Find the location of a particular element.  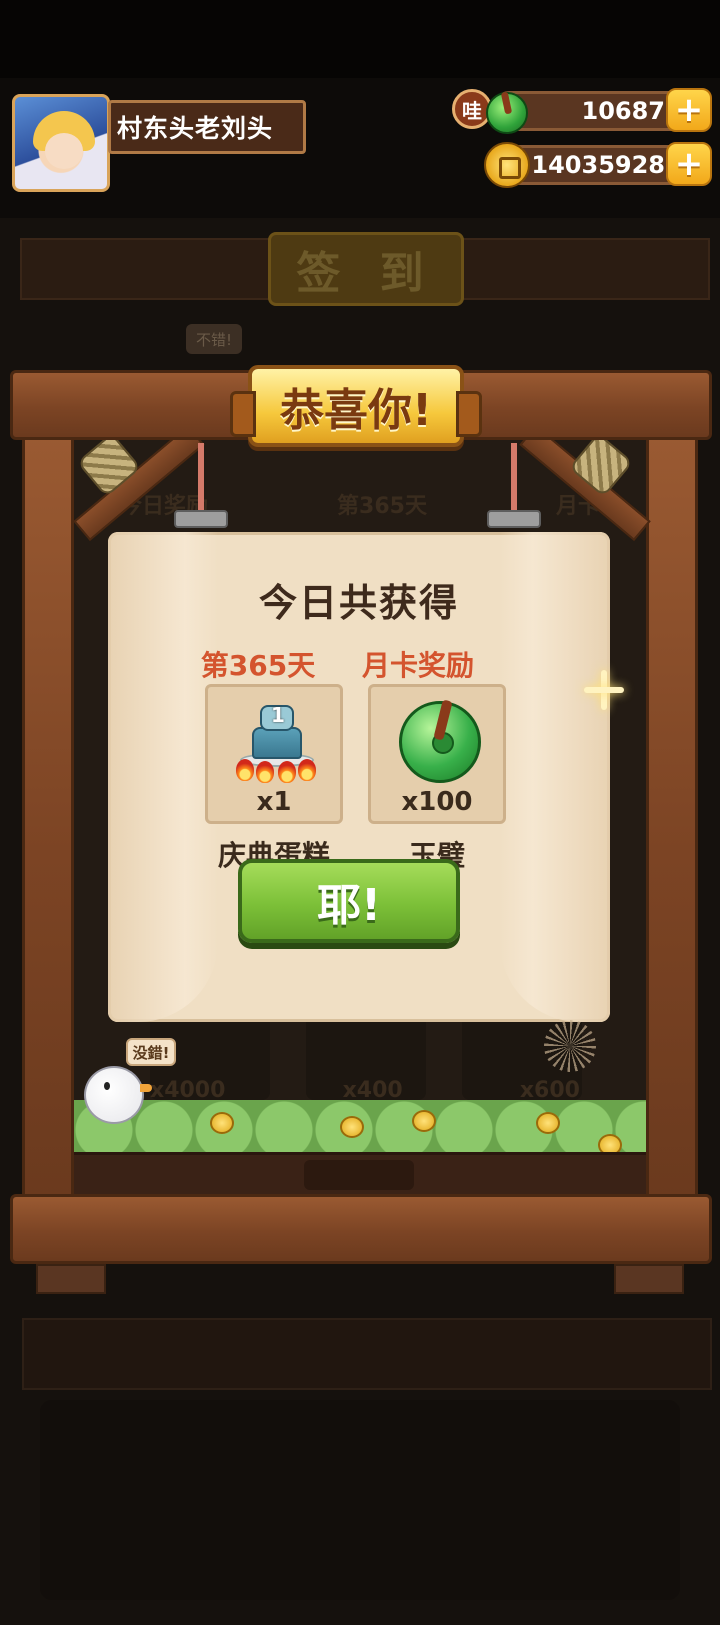

hanging-string-right is located at coordinates (514, 478).